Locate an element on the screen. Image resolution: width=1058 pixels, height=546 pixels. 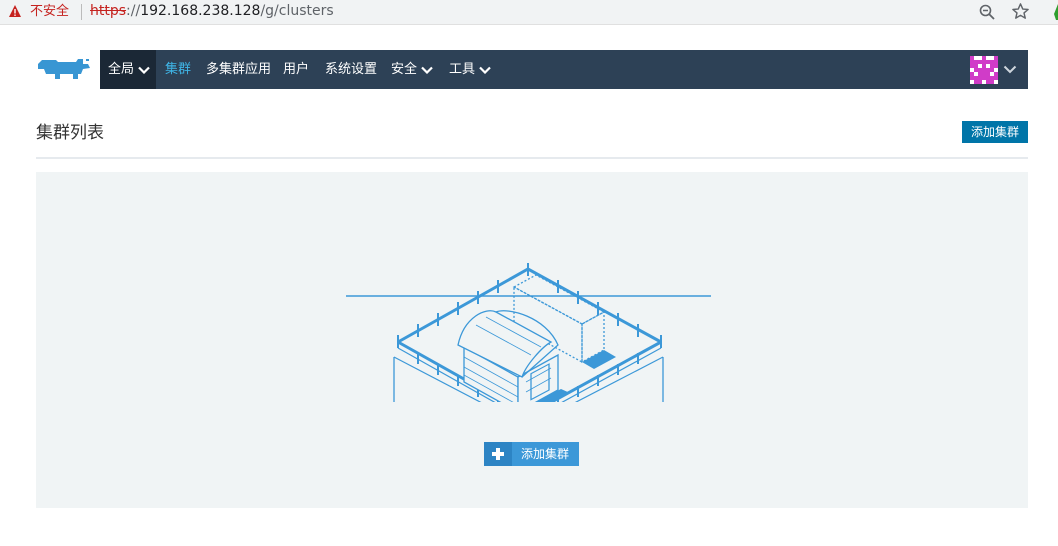
zoom-out-icon is located at coordinates (987, 12).